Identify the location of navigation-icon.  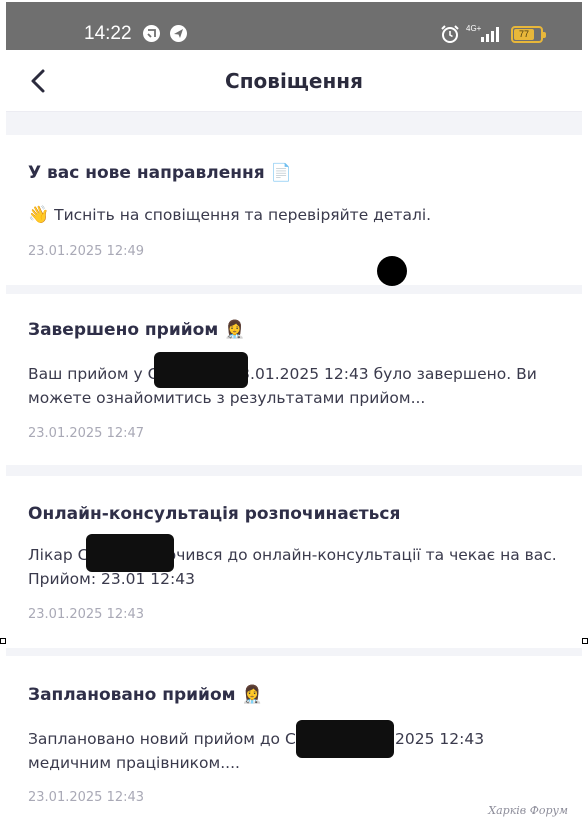
(178, 33).